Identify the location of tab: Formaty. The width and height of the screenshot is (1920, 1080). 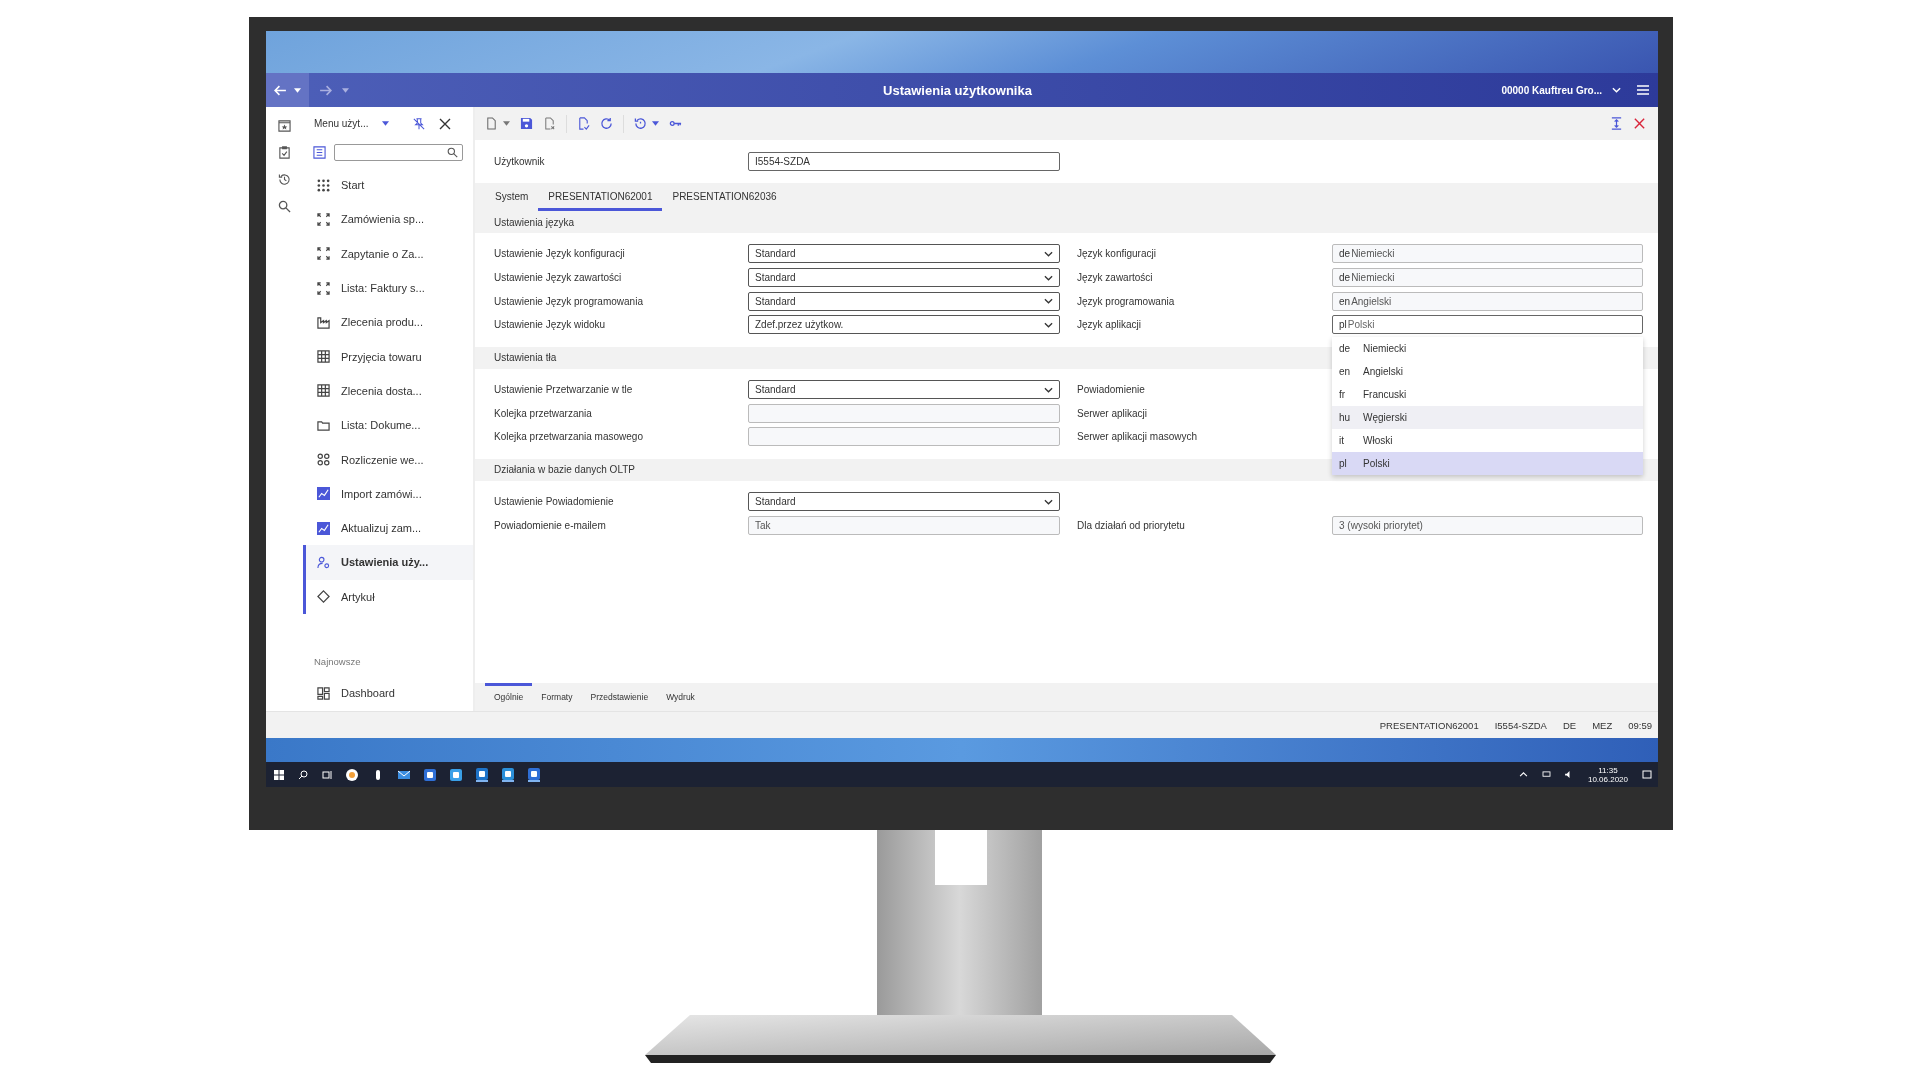
(557, 697).